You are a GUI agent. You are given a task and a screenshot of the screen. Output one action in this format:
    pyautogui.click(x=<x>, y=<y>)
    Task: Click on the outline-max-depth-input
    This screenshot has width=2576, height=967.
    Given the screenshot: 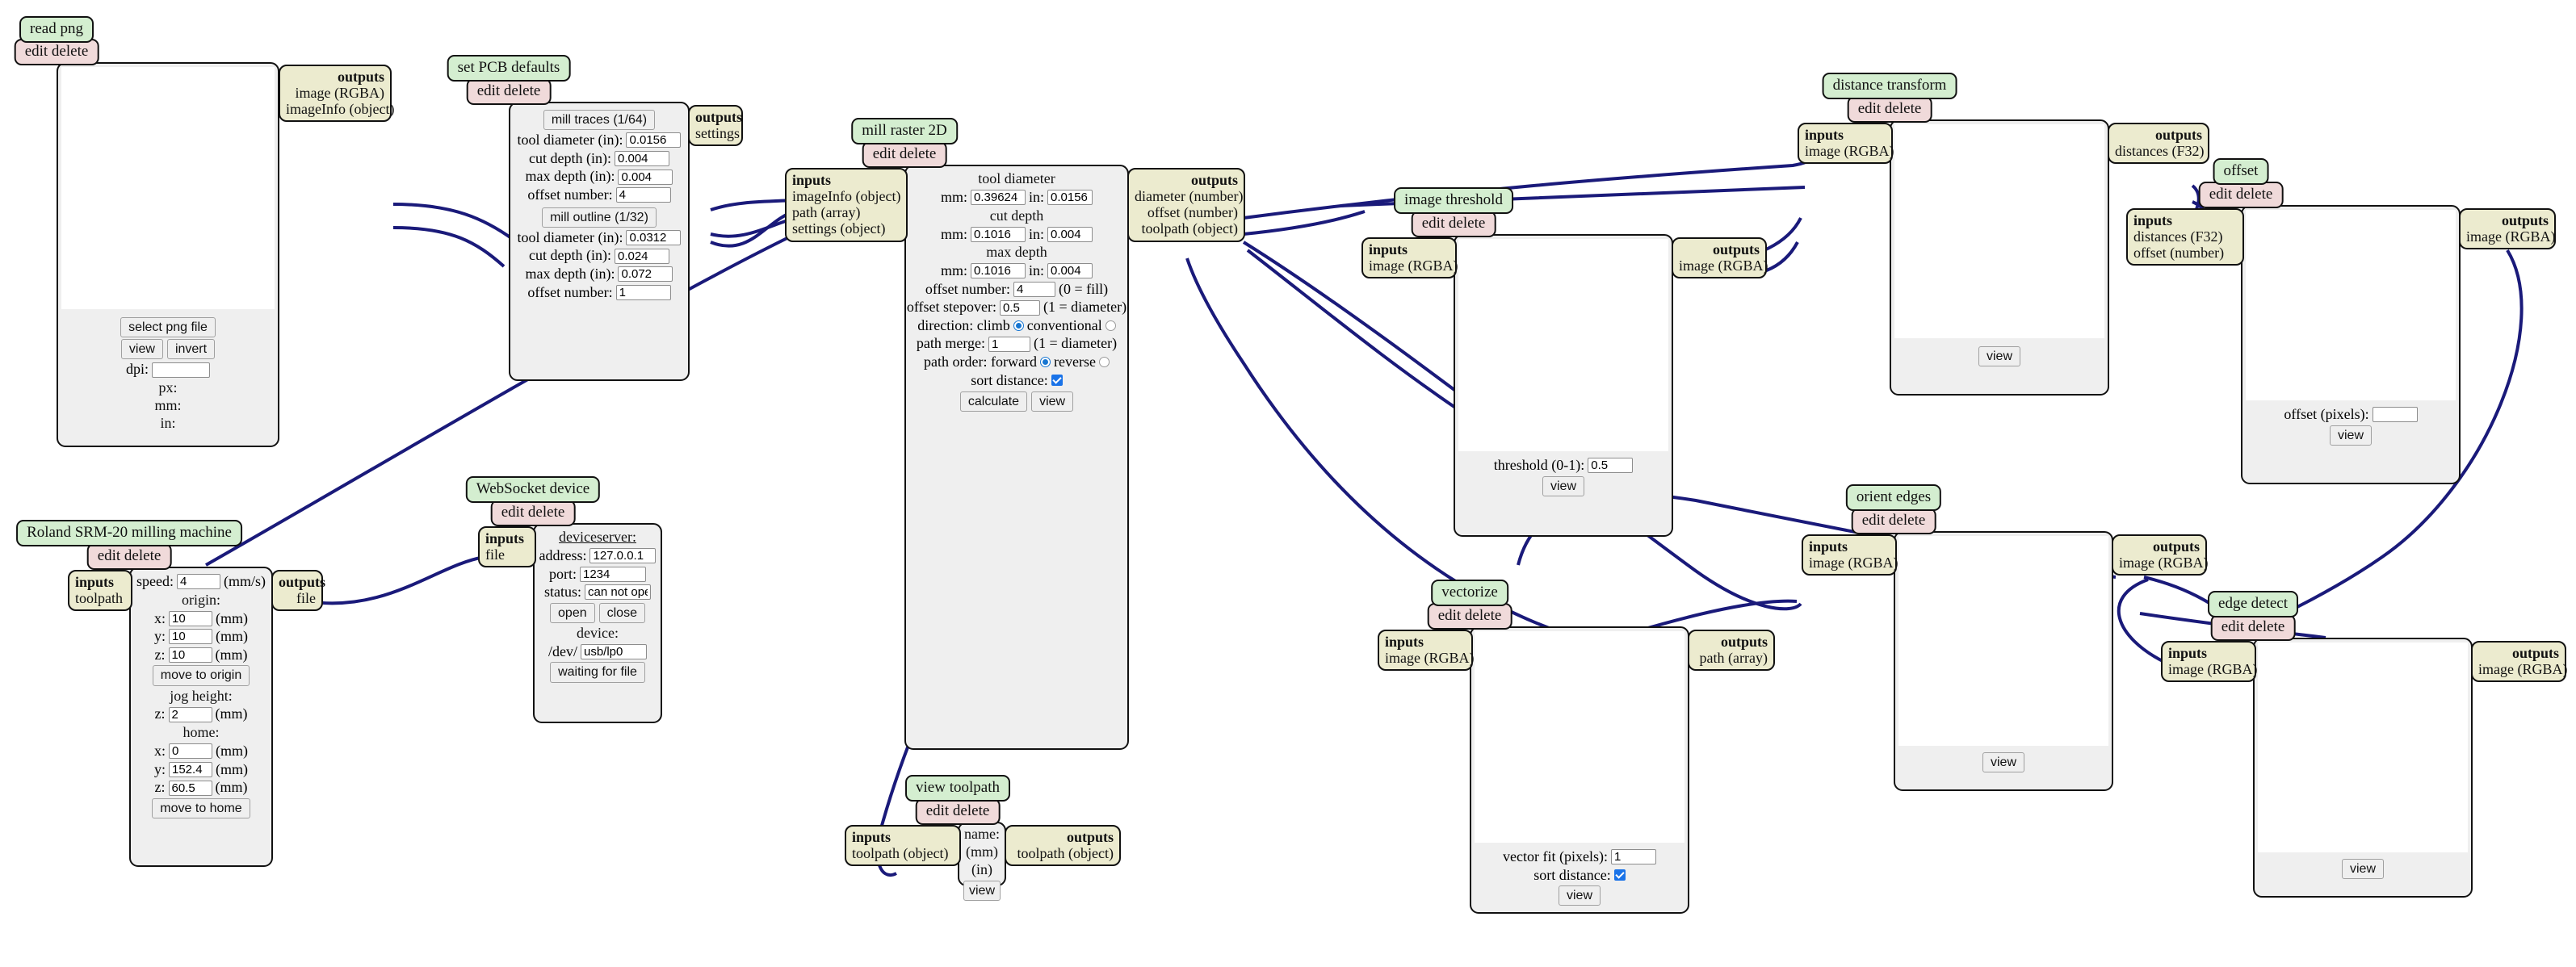 What is the action you would take?
    pyautogui.click(x=645, y=274)
    